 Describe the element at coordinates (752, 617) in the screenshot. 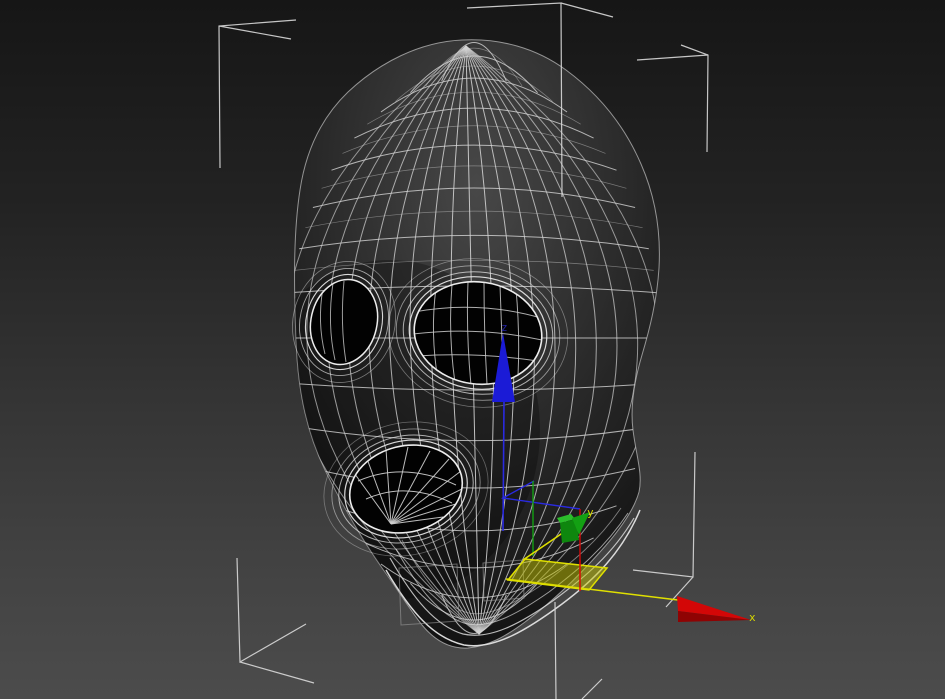

I see `gizmo-label-x: x` at that location.